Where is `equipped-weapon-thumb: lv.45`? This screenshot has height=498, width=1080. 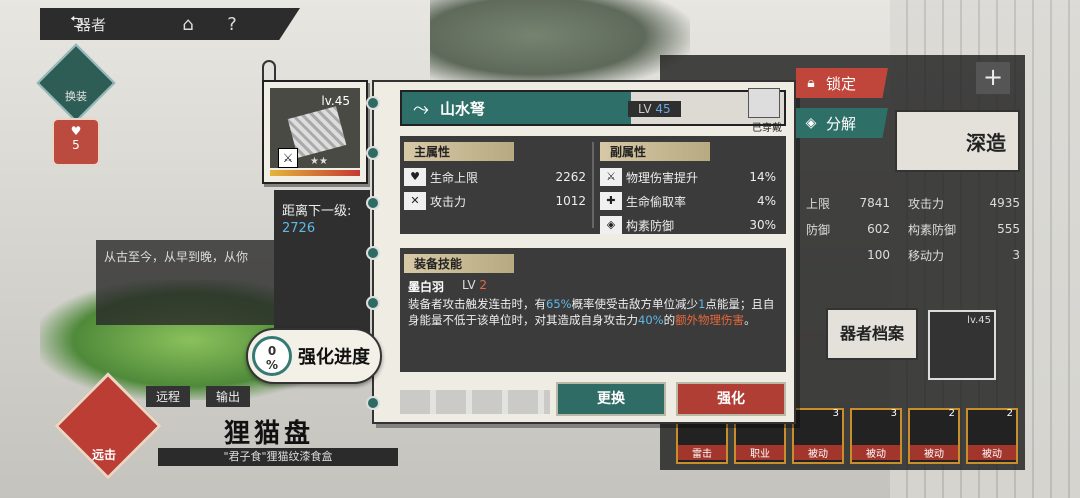
equipped-weapon-thumb: lv.45 is located at coordinates (962, 345).